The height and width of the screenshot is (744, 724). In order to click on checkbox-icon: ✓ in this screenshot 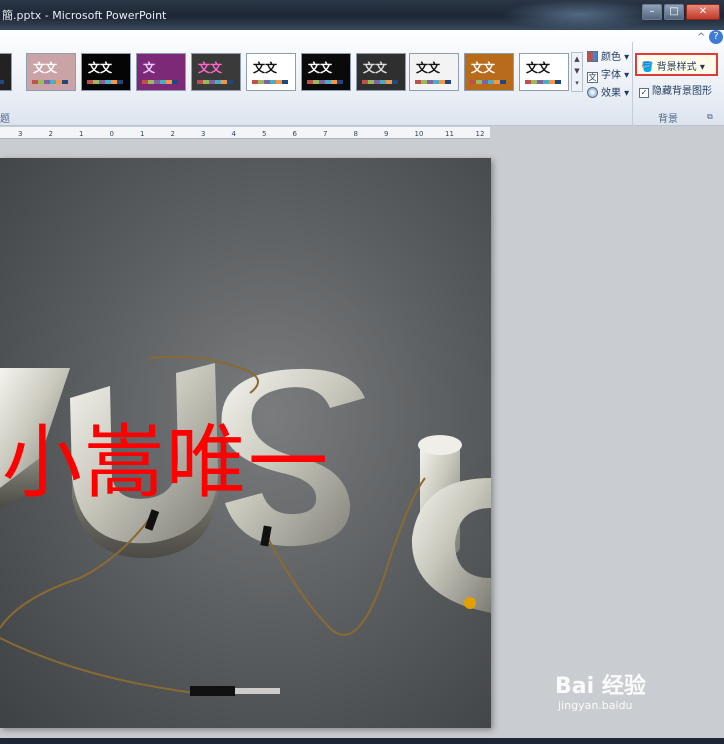, I will do `click(644, 93)`.